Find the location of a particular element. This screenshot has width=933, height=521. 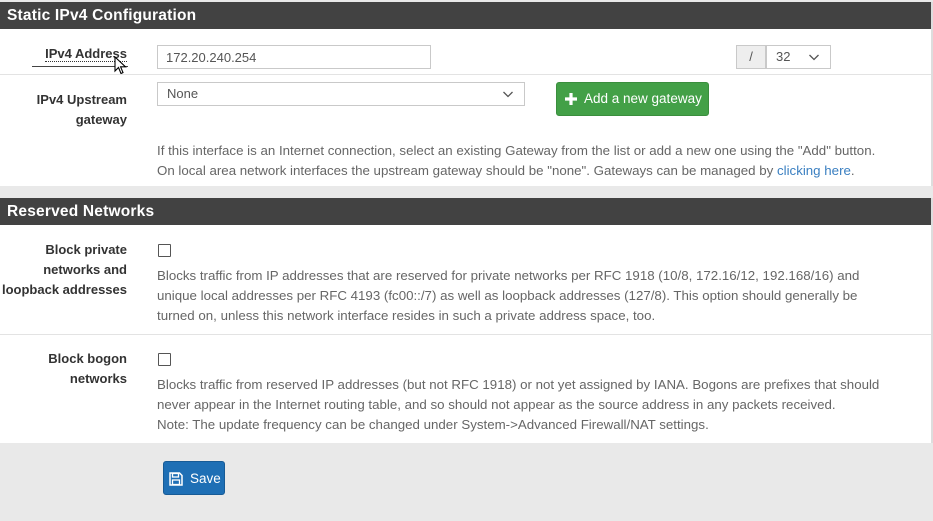

plus-icon is located at coordinates (571, 99).